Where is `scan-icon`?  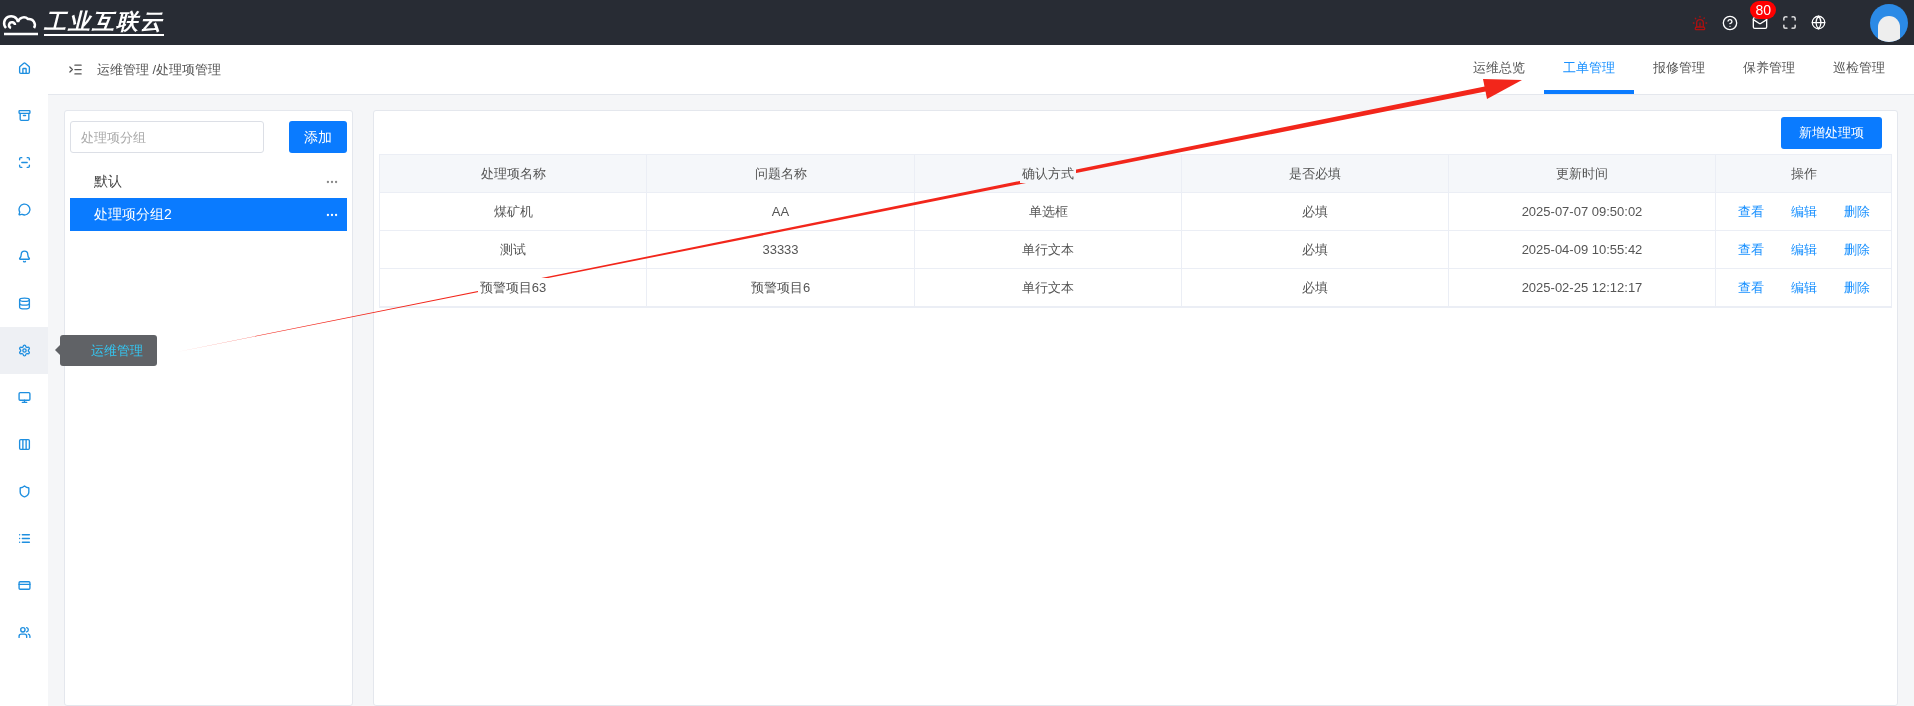
scan-icon is located at coordinates (24, 162).